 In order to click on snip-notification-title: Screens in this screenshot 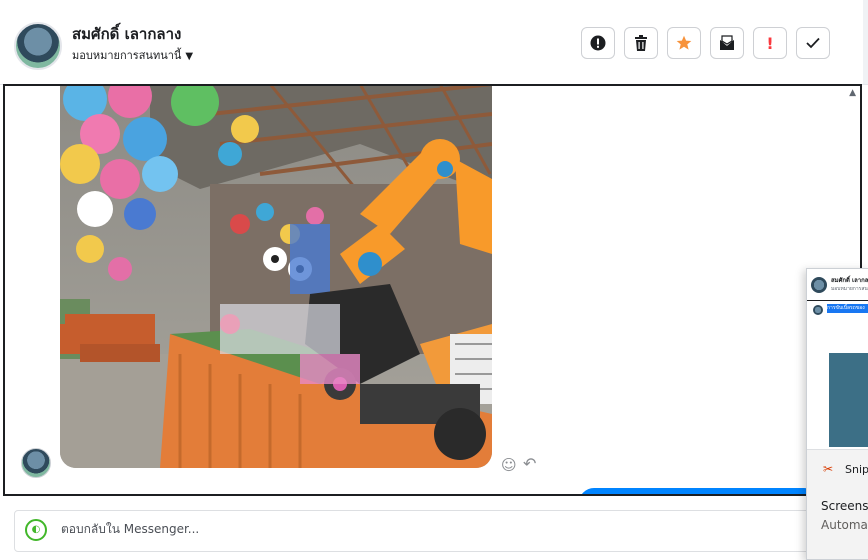, I will do `click(844, 506)`.